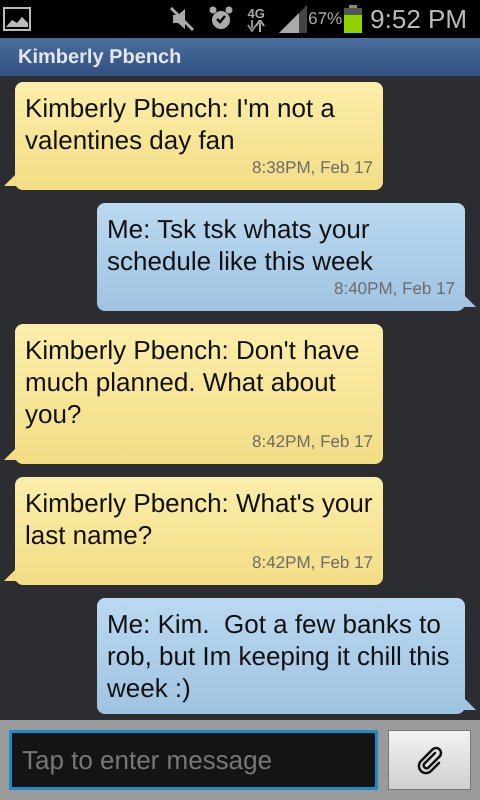 The width and height of the screenshot is (480, 800). What do you see at coordinates (256, 13) in the screenshot?
I see `network-type: 4G` at bounding box center [256, 13].